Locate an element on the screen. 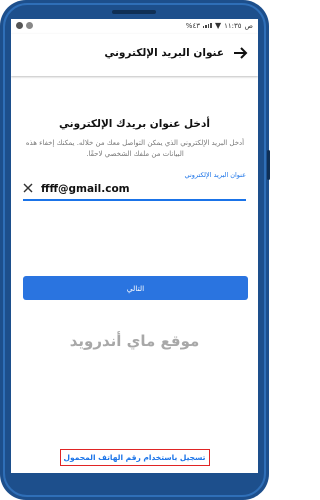 This screenshot has width=320, height=500. side-button is located at coordinates (268, 165).